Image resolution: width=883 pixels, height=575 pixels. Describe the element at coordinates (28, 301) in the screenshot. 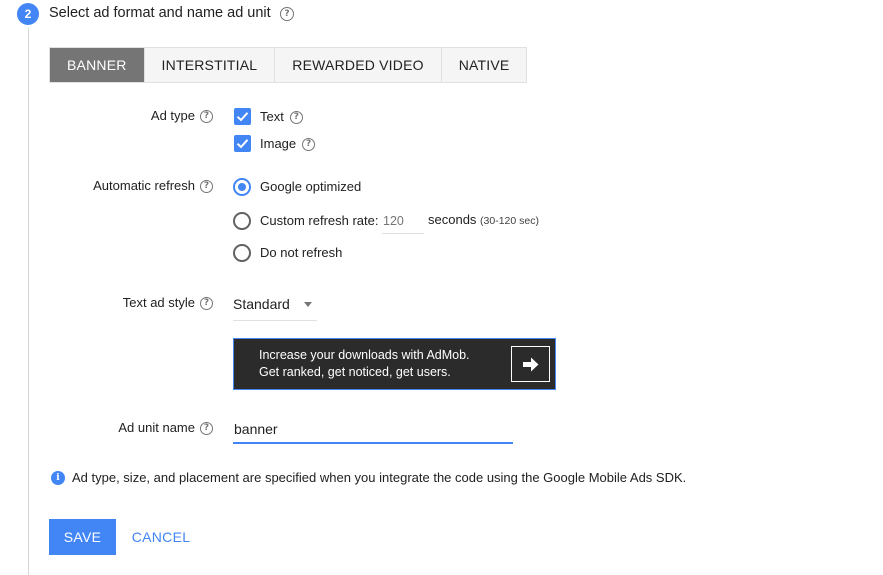

I see `step-connector-line` at that location.